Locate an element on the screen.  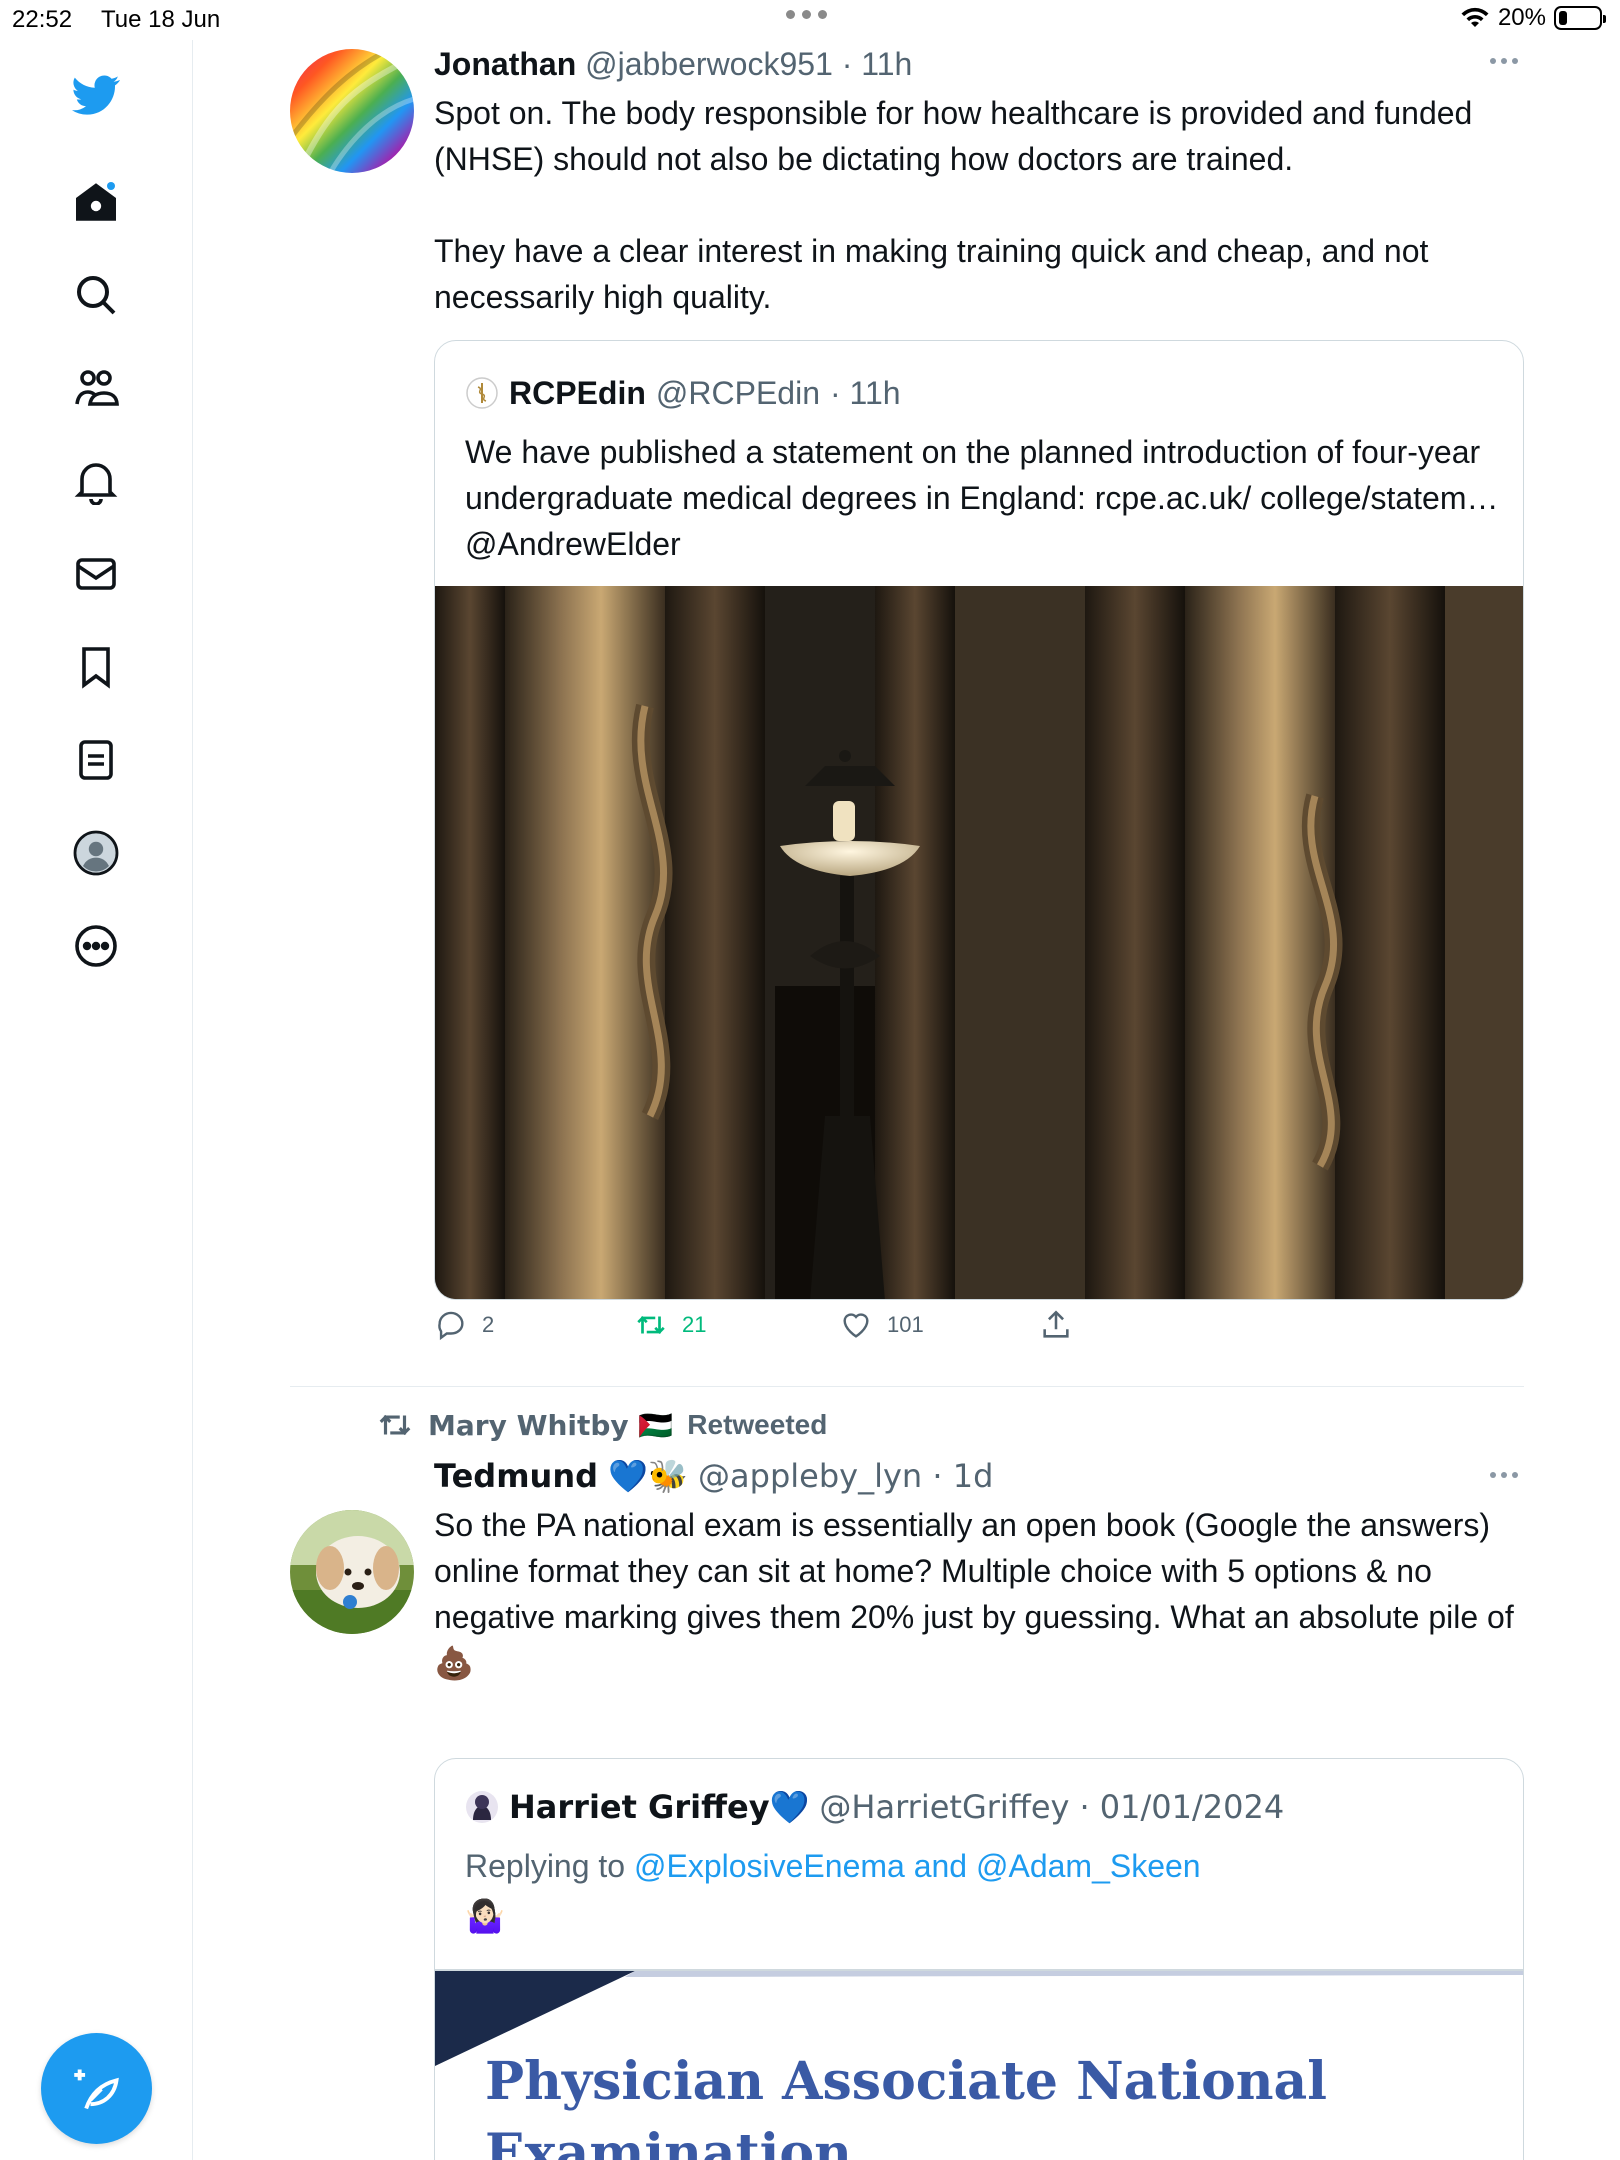
bookmark-icon is located at coordinates (96, 667).